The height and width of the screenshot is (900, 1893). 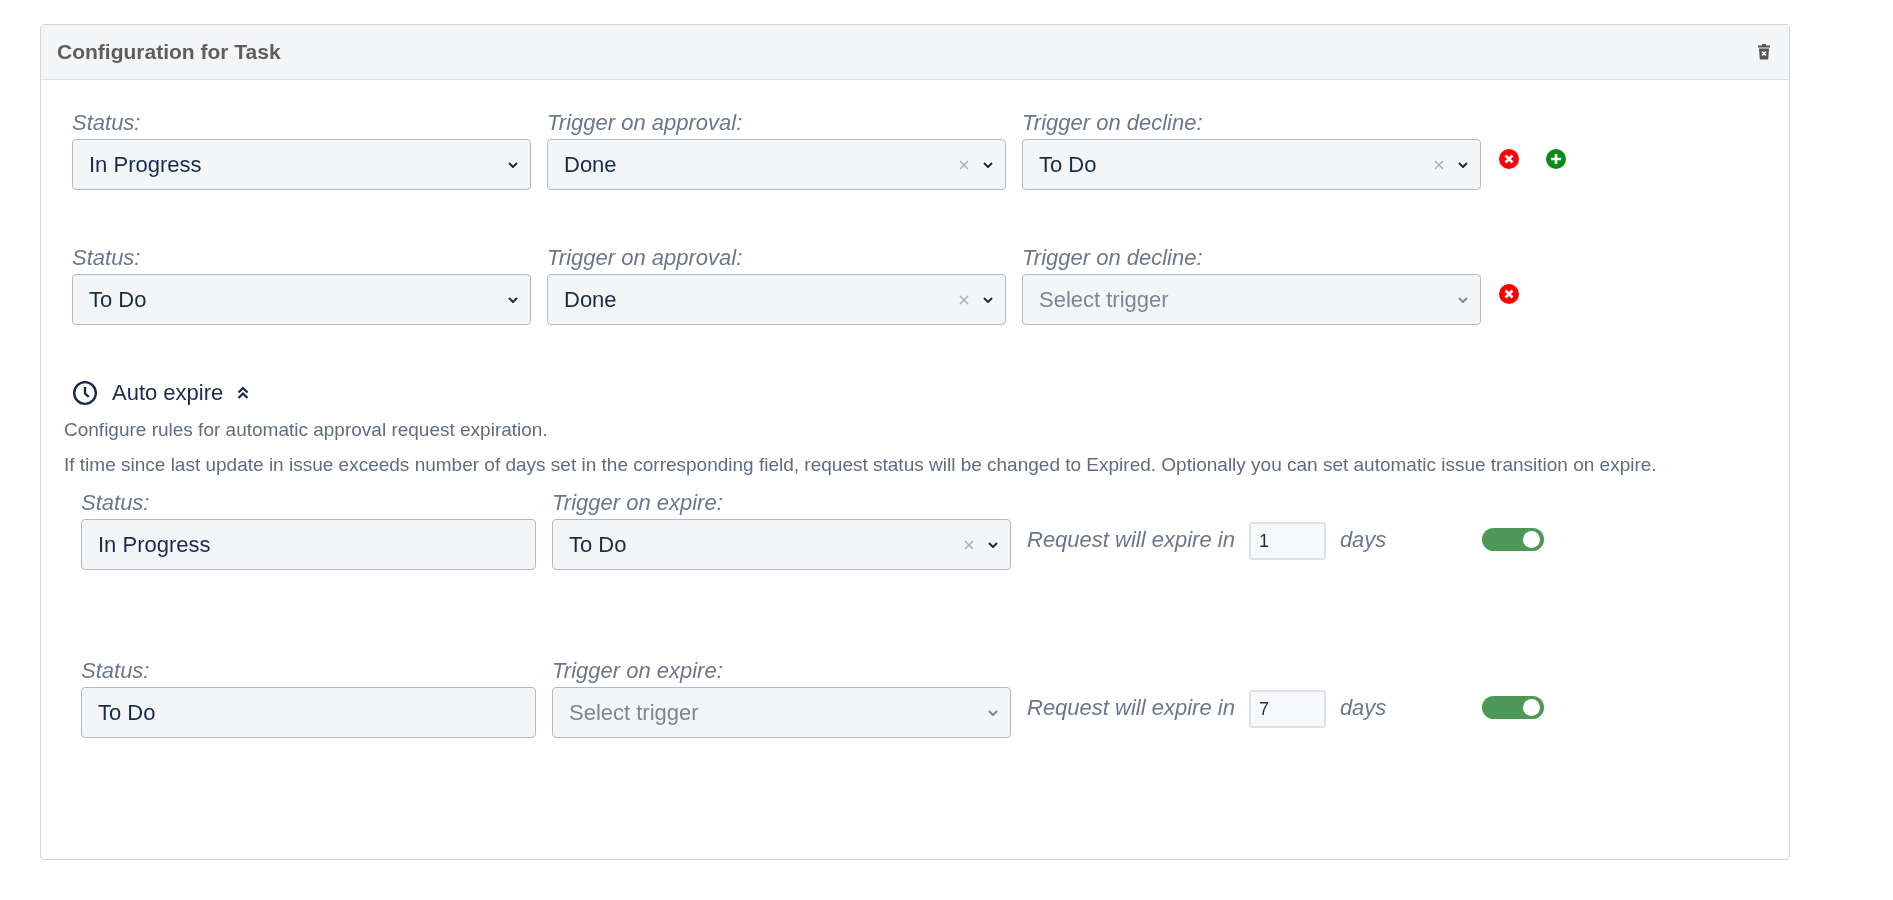 What do you see at coordinates (169, 52) in the screenshot?
I see `panel-title: Configuration for Task` at bounding box center [169, 52].